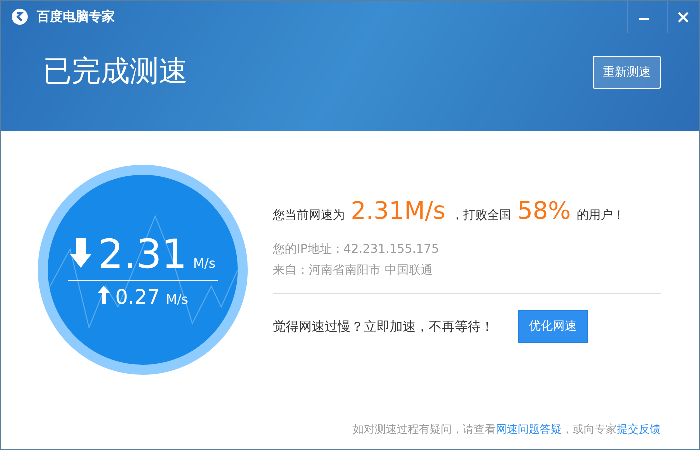 The image size is (700, 450). Describe the element at coordinates (356, 249) in the screenshot. I see `detail-text: 您的IP地址：42.231.155.175` at that location.